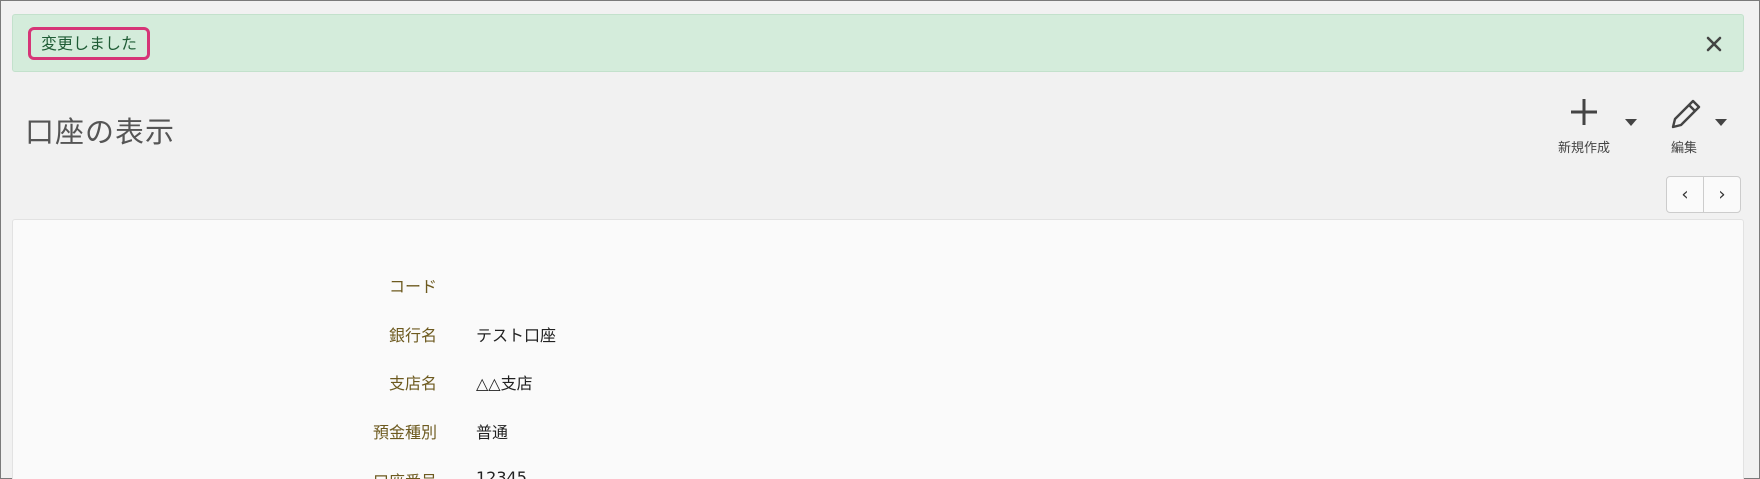  What do you see at coordinates (1683, 148) in the screenshot?
I see `edit-button-label: 編集` at bounding box center [1683, 148].